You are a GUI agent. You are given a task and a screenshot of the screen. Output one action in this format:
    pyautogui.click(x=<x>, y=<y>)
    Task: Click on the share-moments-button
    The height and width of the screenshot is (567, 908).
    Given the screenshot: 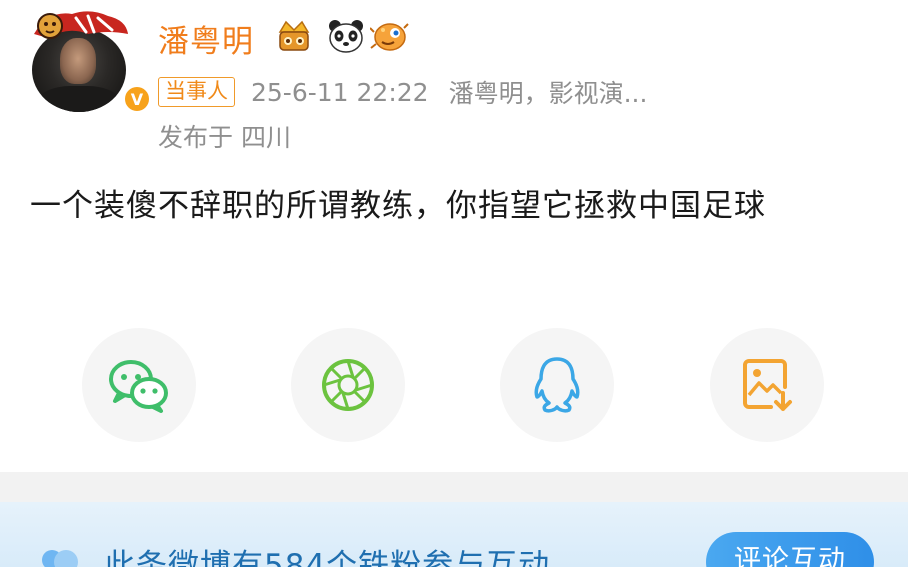 What is the action you would take?
    pyautogui.click(x=348, y=385)
    